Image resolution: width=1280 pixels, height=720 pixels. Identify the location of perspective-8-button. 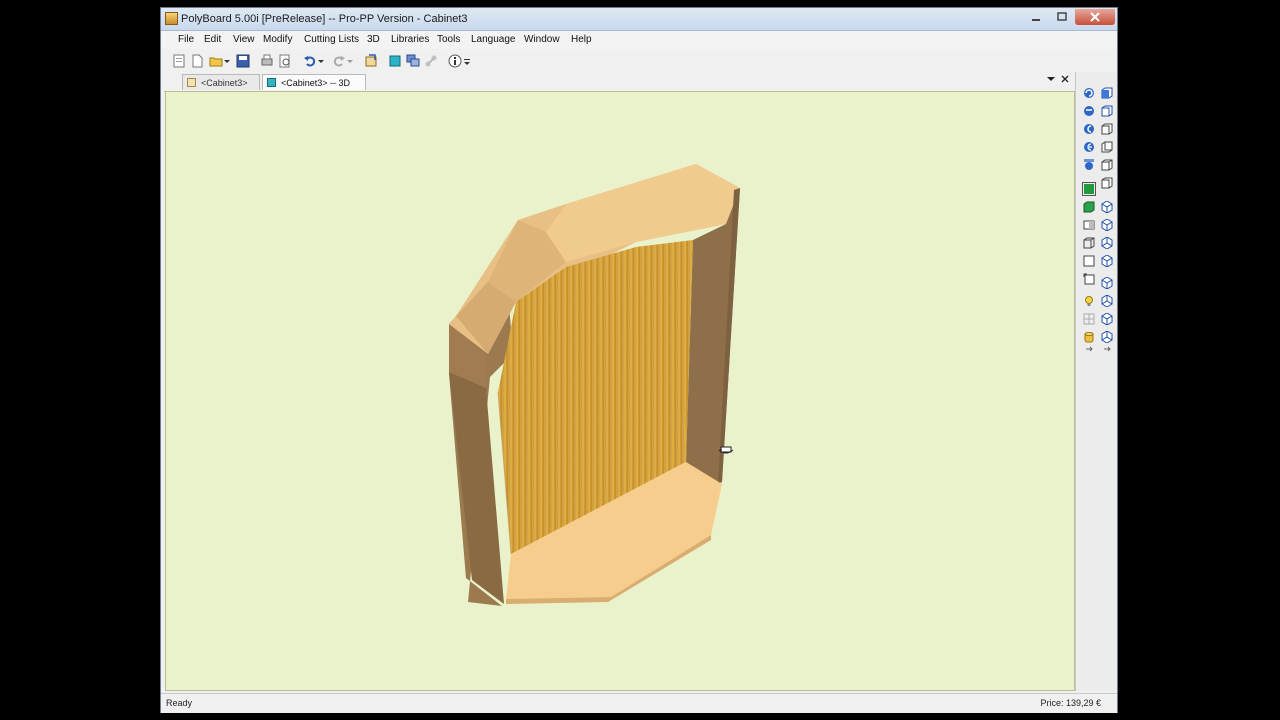
(1107, 337).